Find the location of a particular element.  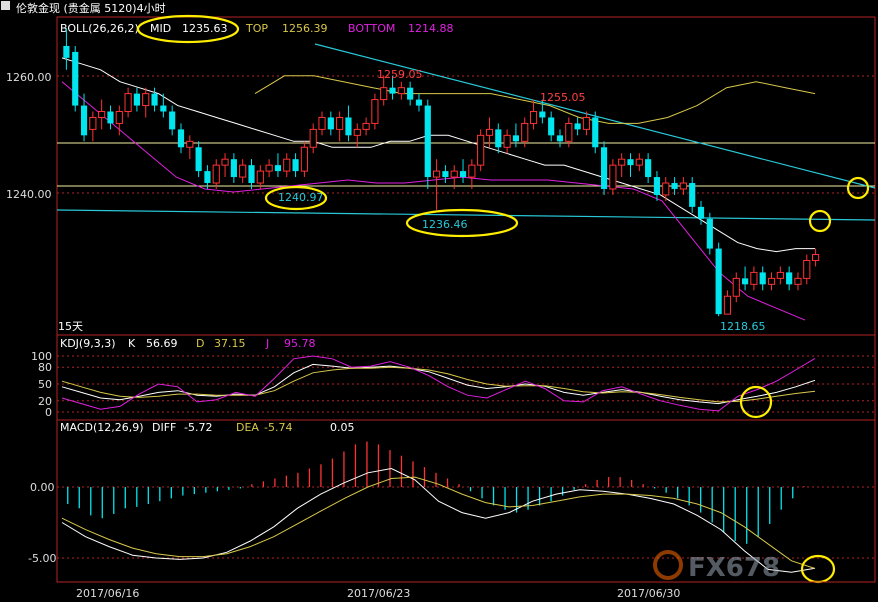

macd-histogram is located at coordinates (436, 492).